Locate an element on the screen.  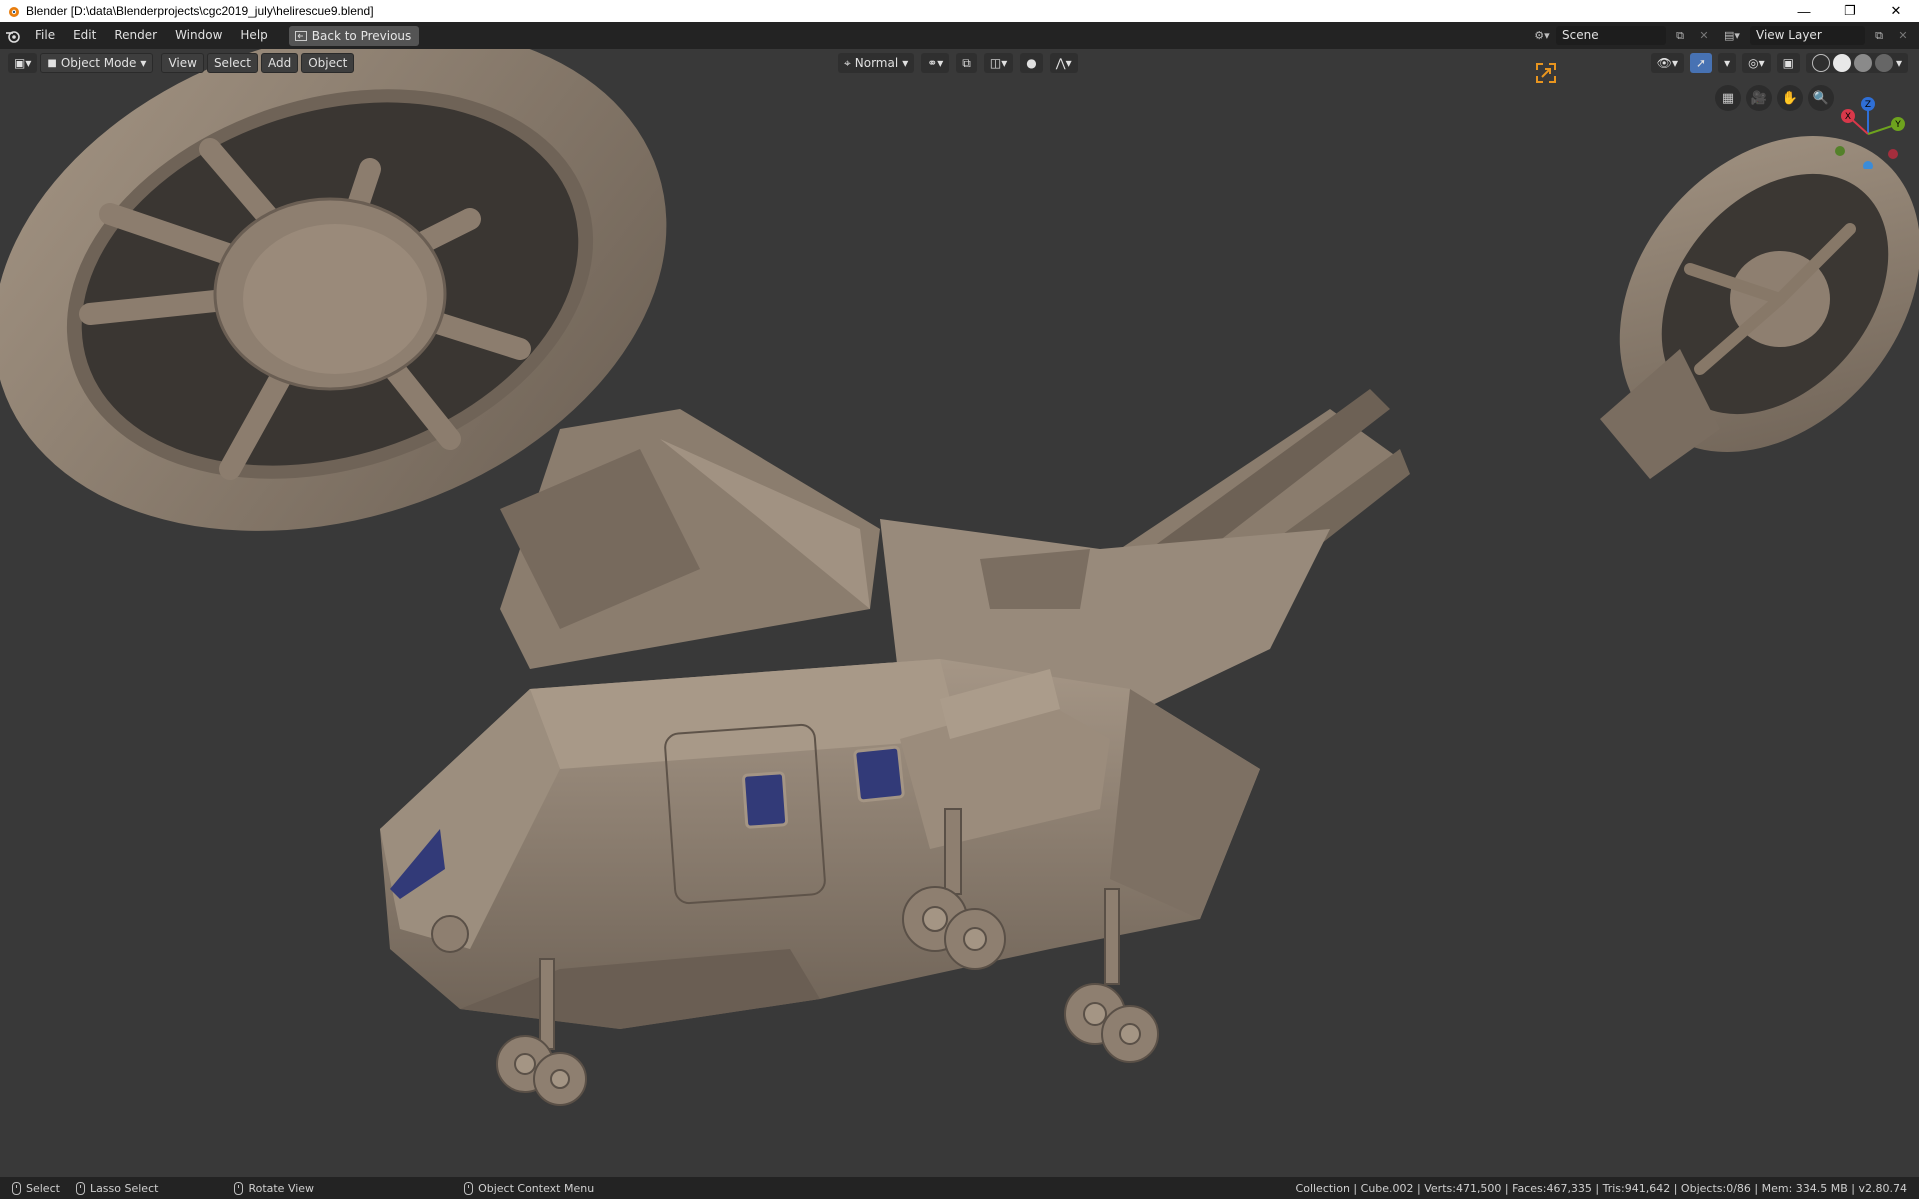
back-to-previous-label: Back to Previous is located at coordinates (361, 35).